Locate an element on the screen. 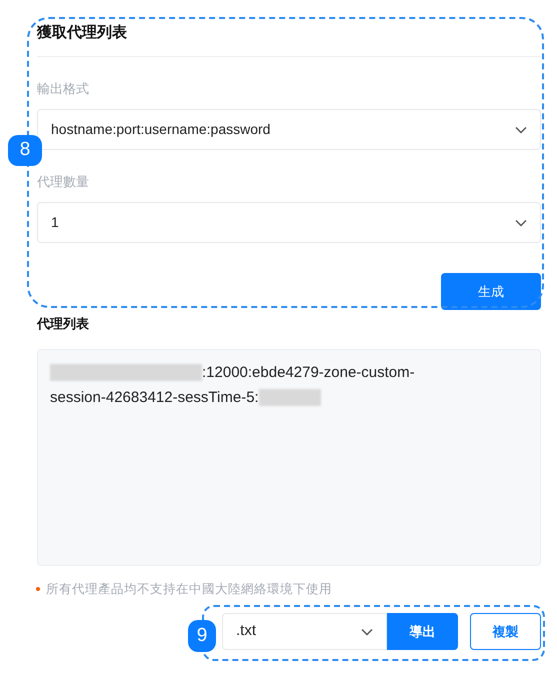 The height and width of the screenshot is (675, 557). step-badge: 9 is located at coordinates (202, 636).